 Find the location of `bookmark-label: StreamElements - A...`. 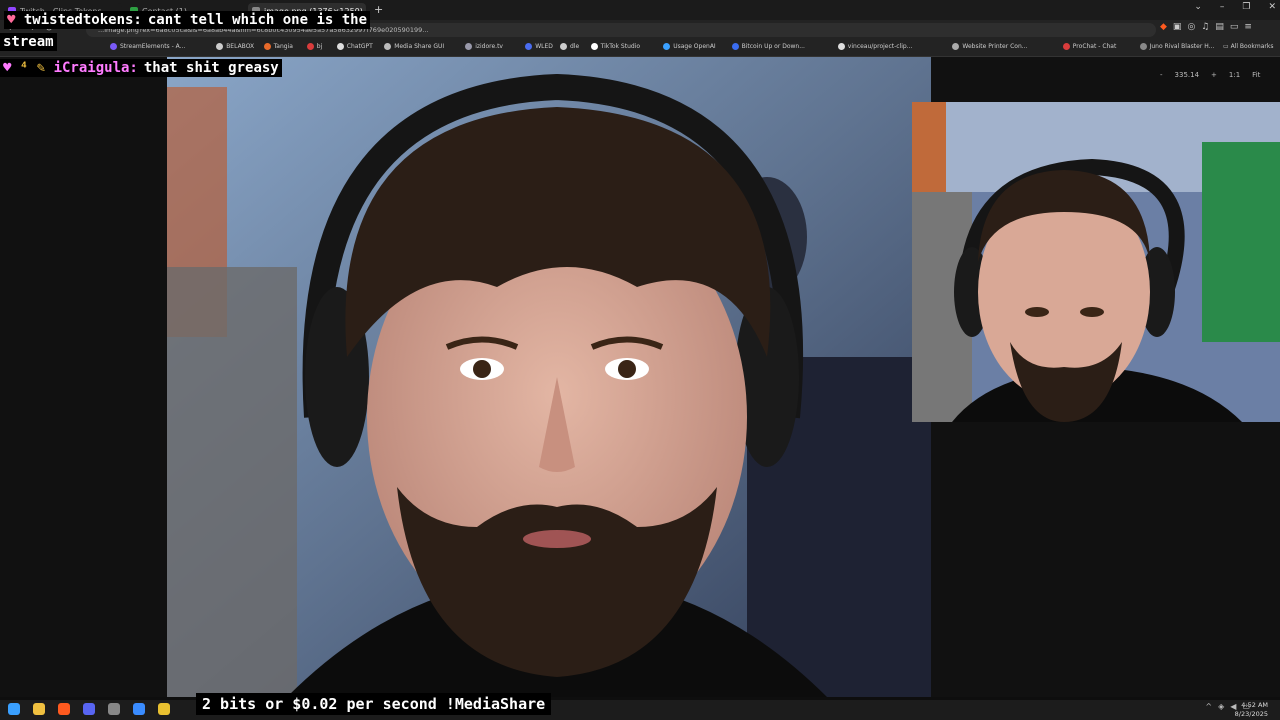

bookmark-label: StreamElements - A... is located at coordinates (153, 46).